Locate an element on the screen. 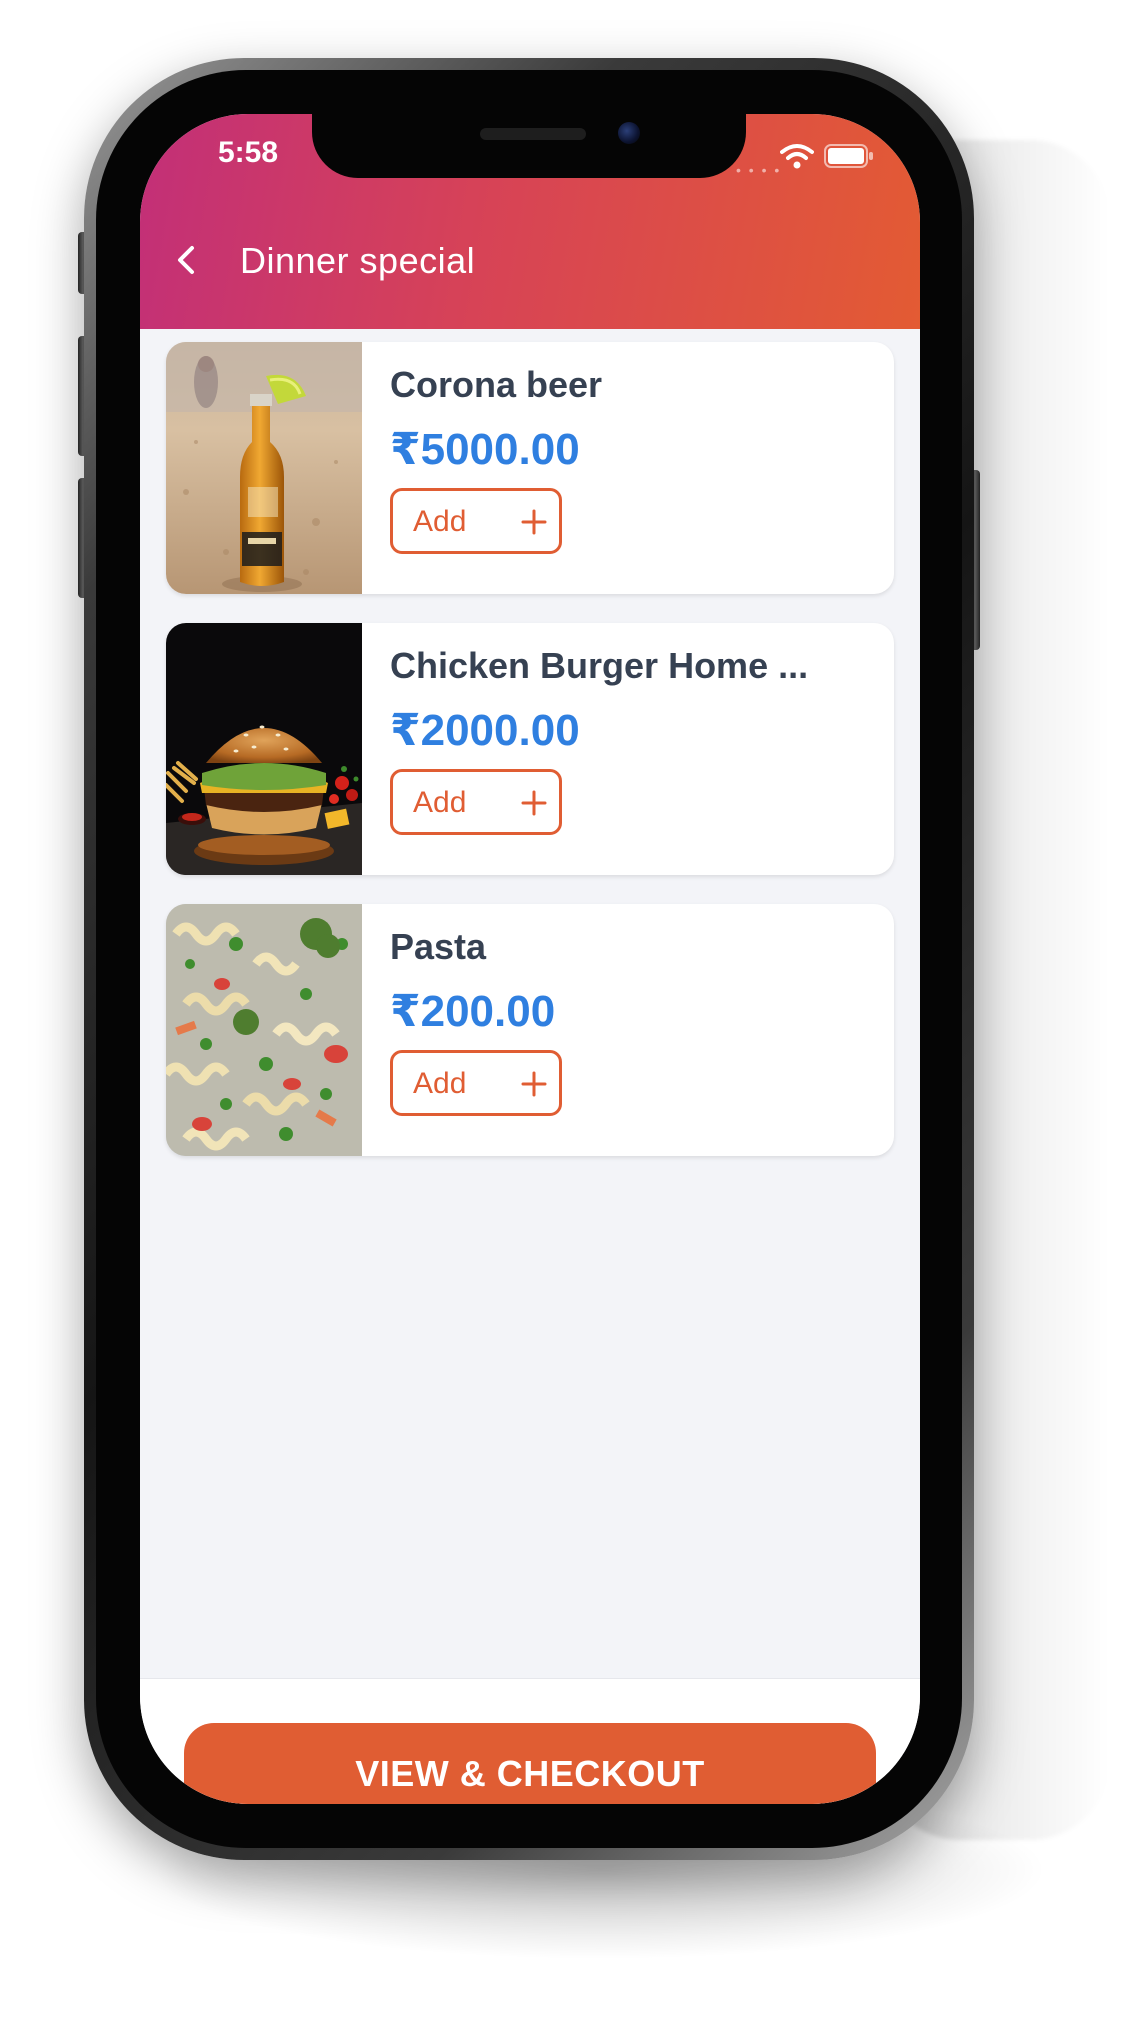  item-price: ₹5000.00 is located at coordinates (485, 449).